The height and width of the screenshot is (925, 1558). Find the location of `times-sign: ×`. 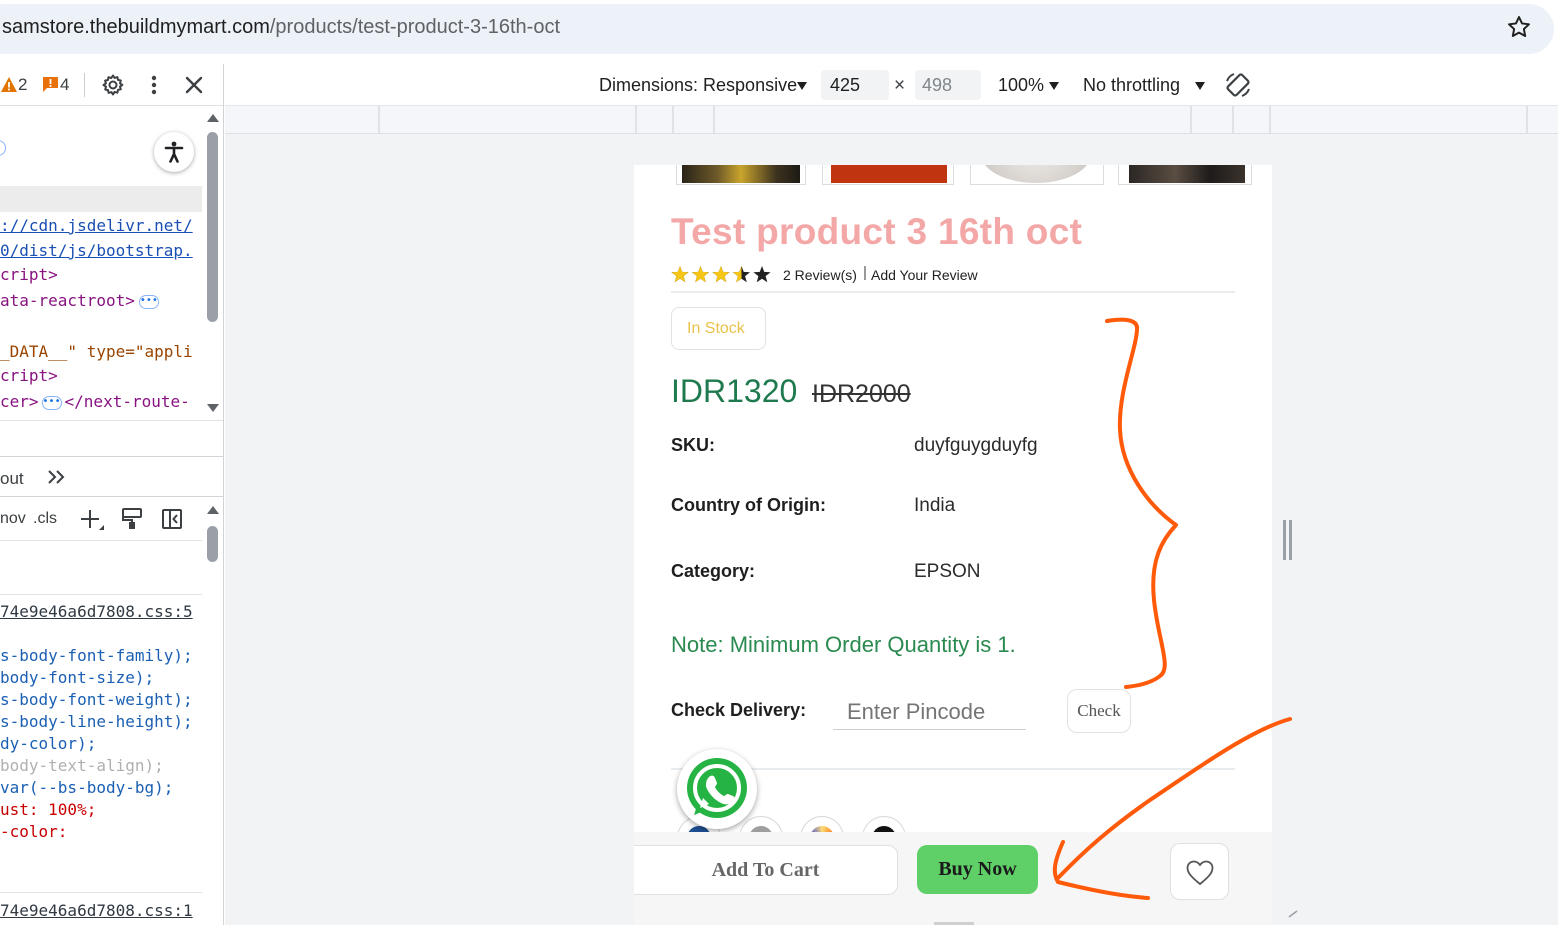

times-sign: × is located at coordinates (900, 85).